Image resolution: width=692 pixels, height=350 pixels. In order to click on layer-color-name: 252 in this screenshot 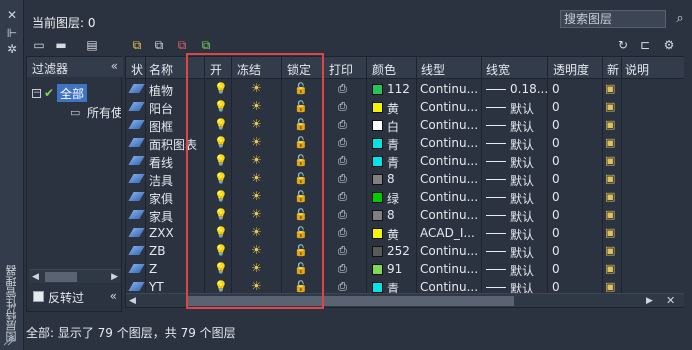, I will do `click(398, 251)`.